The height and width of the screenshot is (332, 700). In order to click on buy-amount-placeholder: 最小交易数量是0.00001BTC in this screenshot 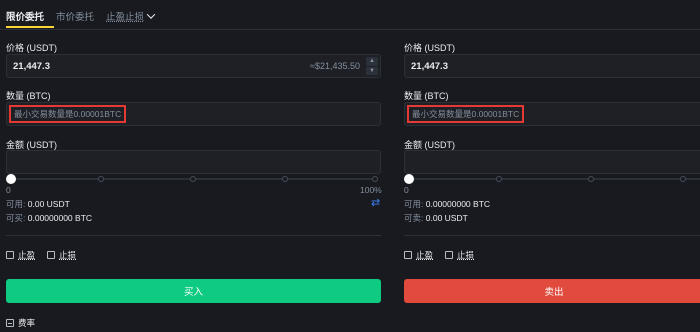, I will do `click(68, 114)`.